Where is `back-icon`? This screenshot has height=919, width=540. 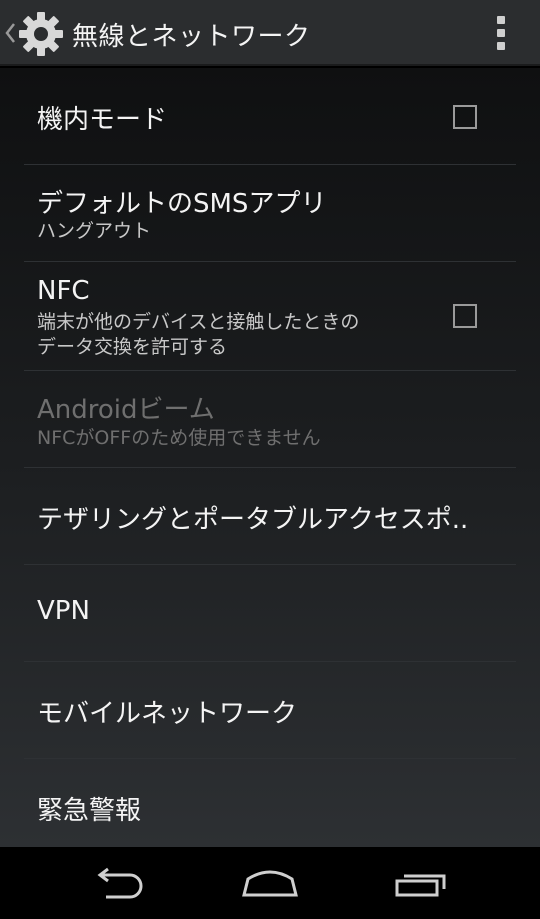
back-icon is located at coordinates (120, 884).